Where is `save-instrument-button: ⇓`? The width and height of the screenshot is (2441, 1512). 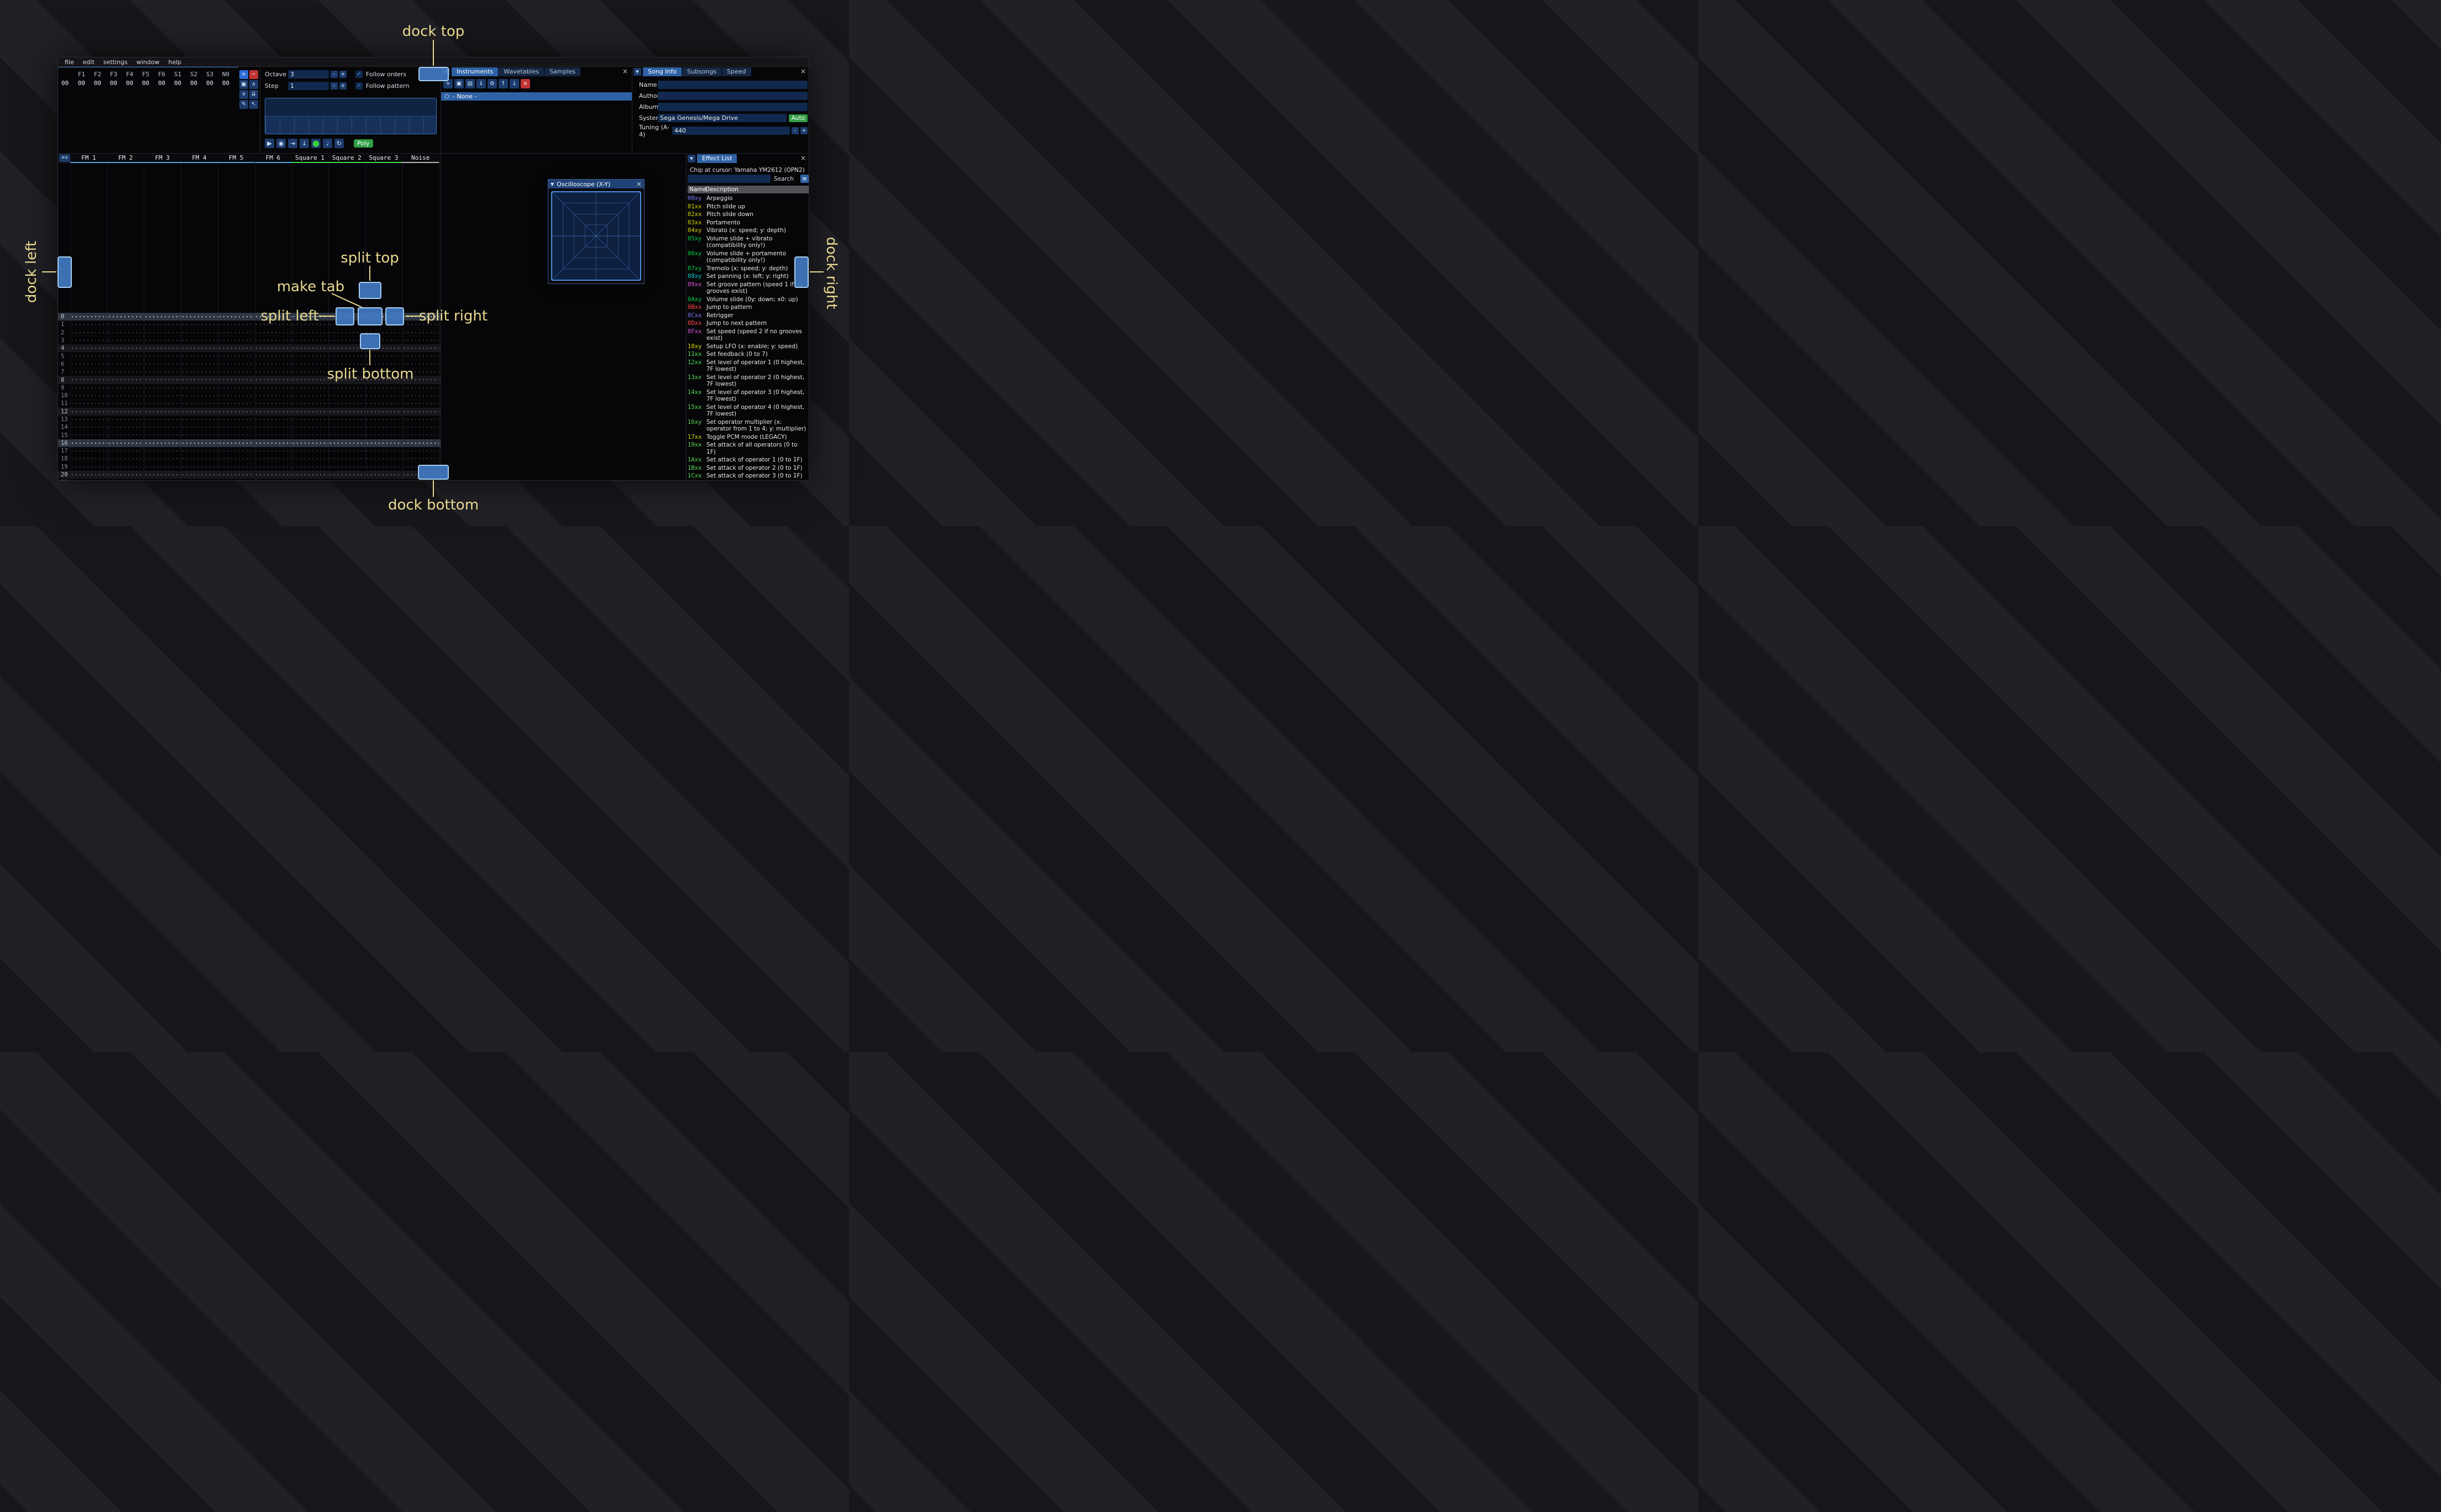
save-instrument-button: ⇓ is located at coordinates (481, 84).